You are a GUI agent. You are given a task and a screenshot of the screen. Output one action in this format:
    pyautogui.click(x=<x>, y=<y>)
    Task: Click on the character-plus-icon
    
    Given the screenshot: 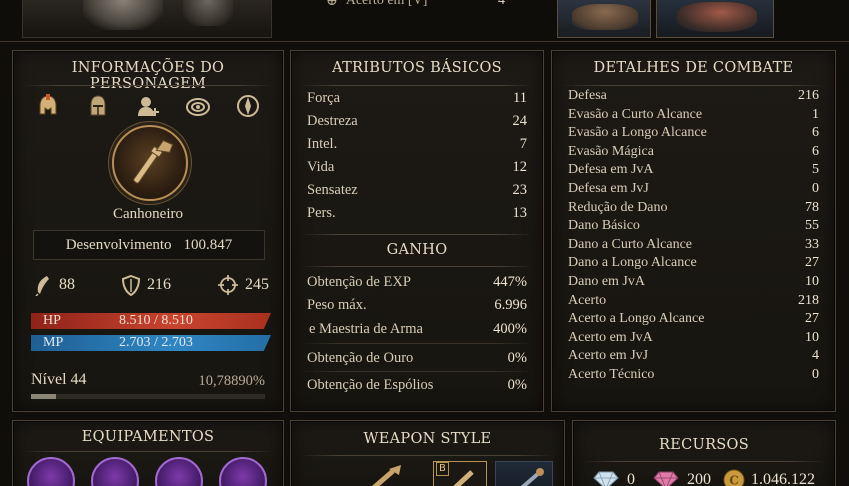 What is the action you would take?
    pyautogui.click(x=148, y=106)
    